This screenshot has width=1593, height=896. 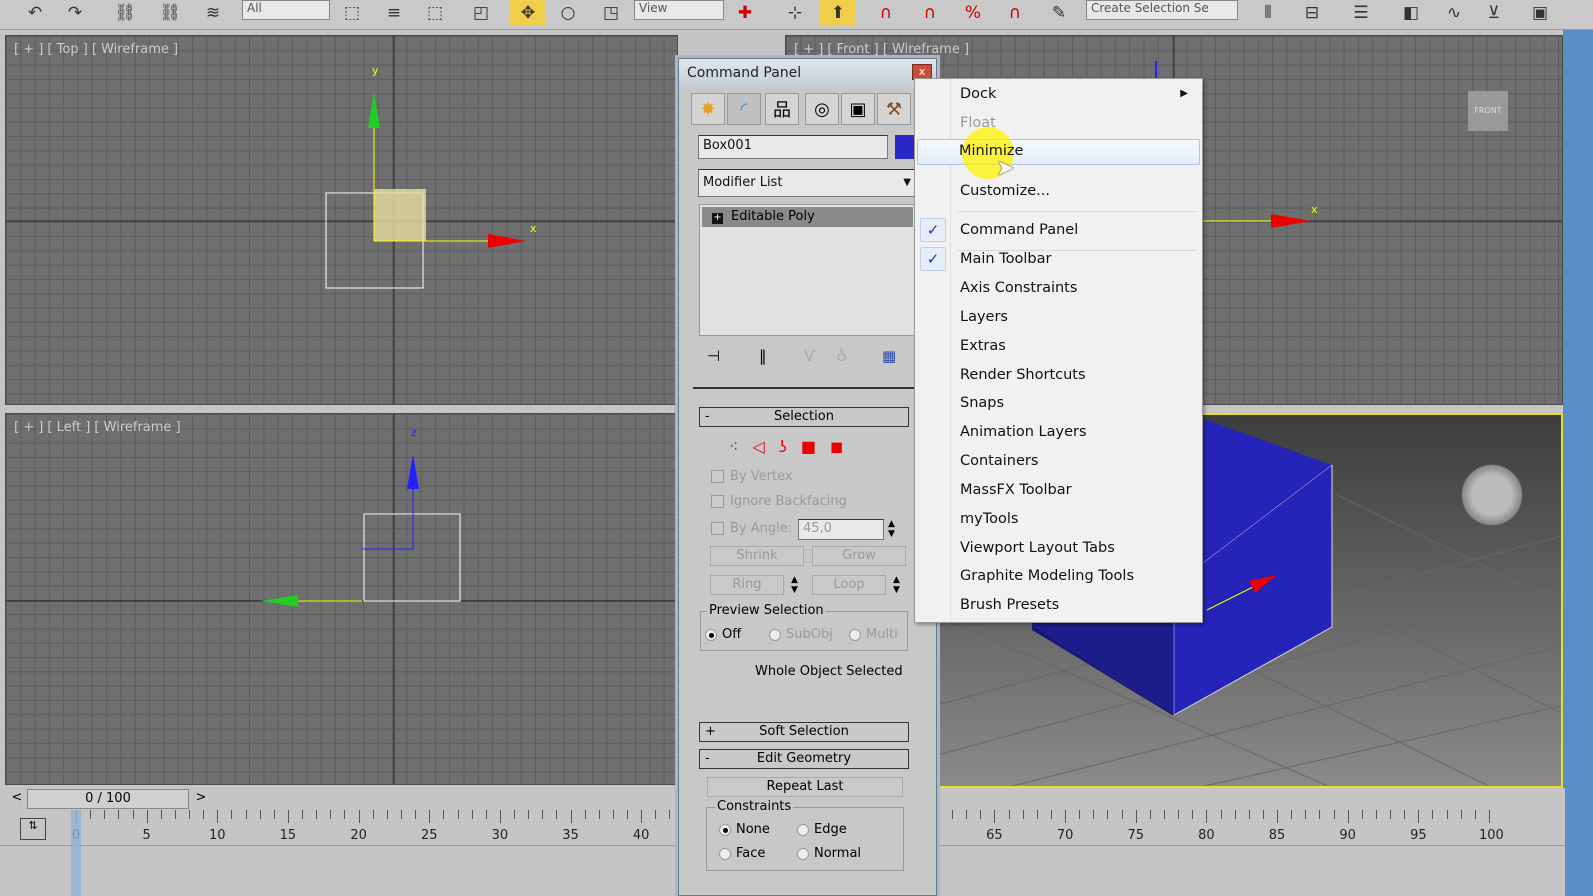 I want to click on loop-spinner: ▲ ▼, so click(x=896, y=585).